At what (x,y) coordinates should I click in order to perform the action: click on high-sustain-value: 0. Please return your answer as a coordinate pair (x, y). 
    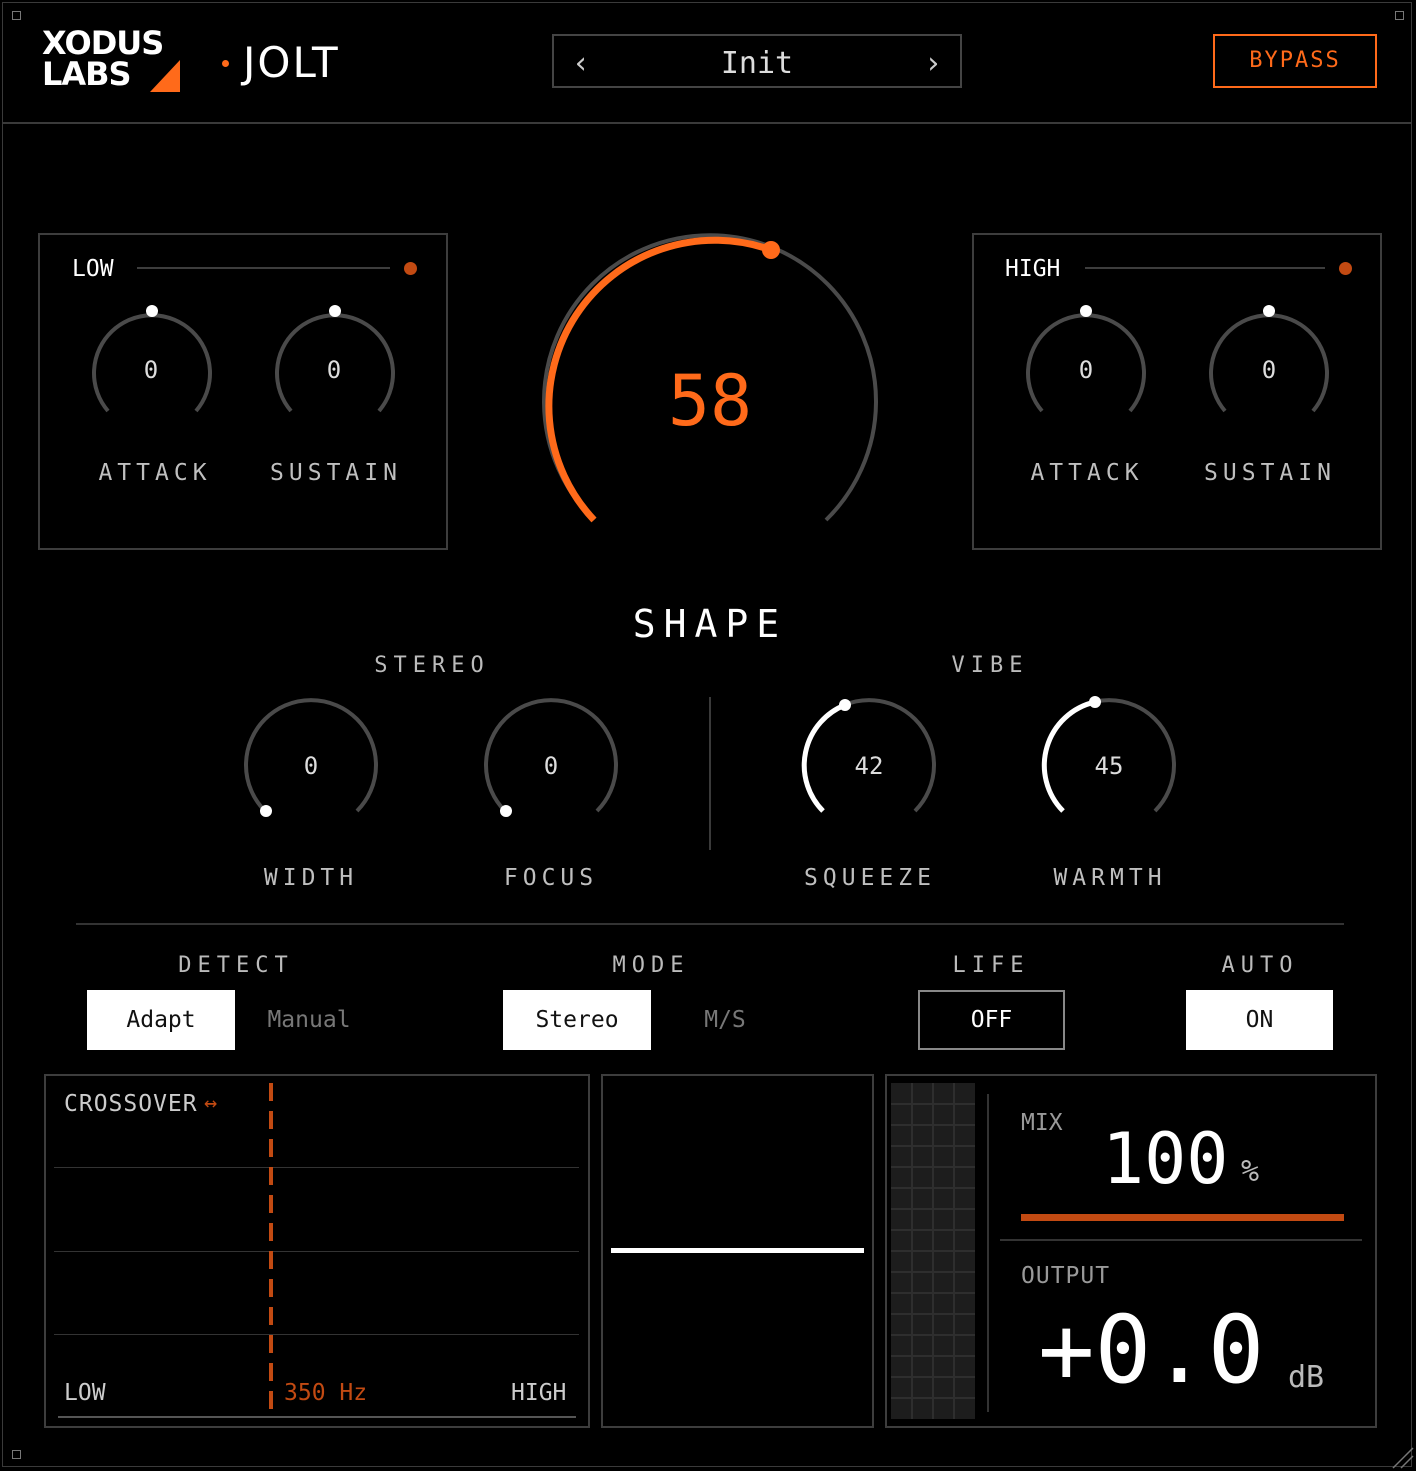
    Looking at the image, I should click on (1269, 370).